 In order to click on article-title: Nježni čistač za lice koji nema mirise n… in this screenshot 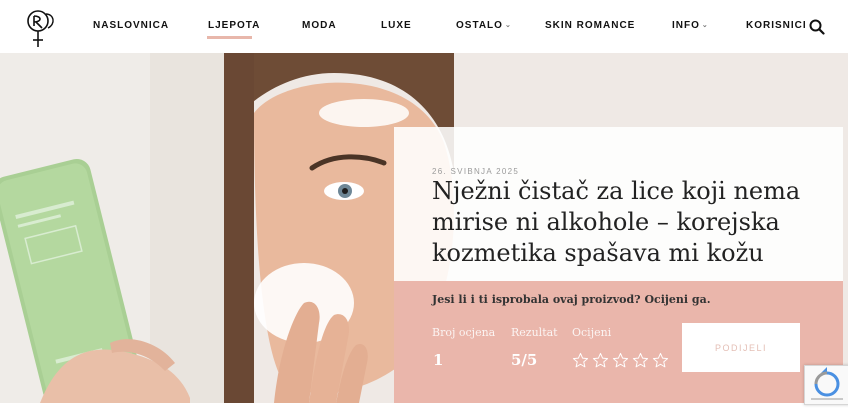, I will do `click(627, 222)`.